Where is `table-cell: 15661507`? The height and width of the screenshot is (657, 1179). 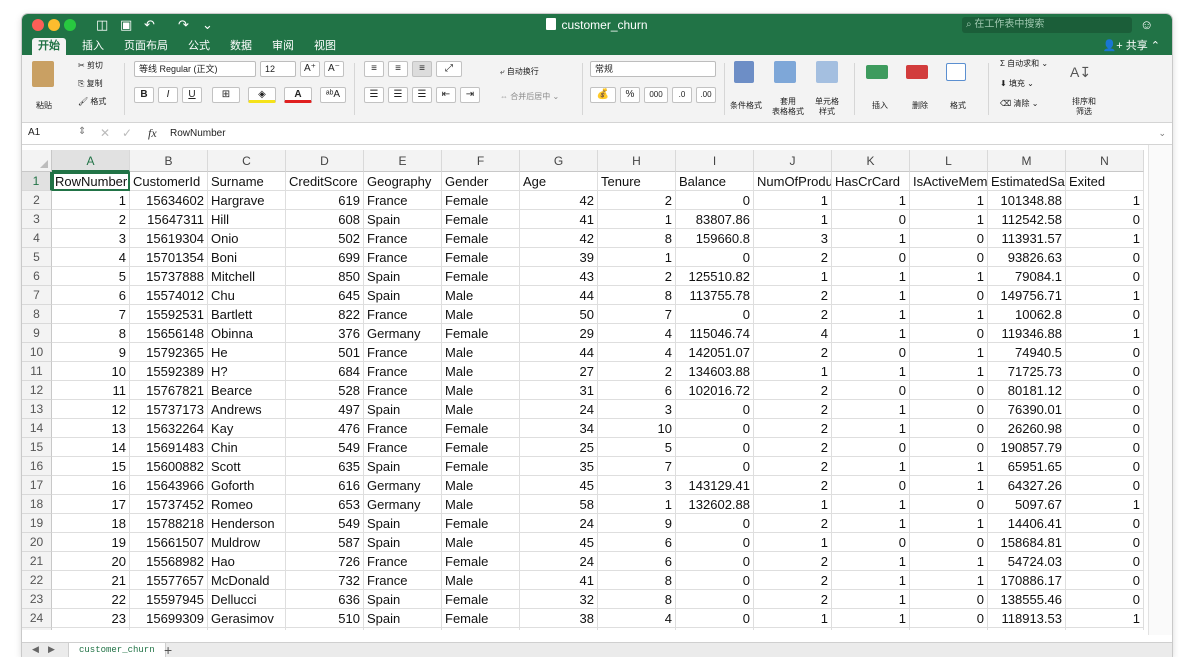 table-cell: 15661507 is located at coordinates (169, 542).